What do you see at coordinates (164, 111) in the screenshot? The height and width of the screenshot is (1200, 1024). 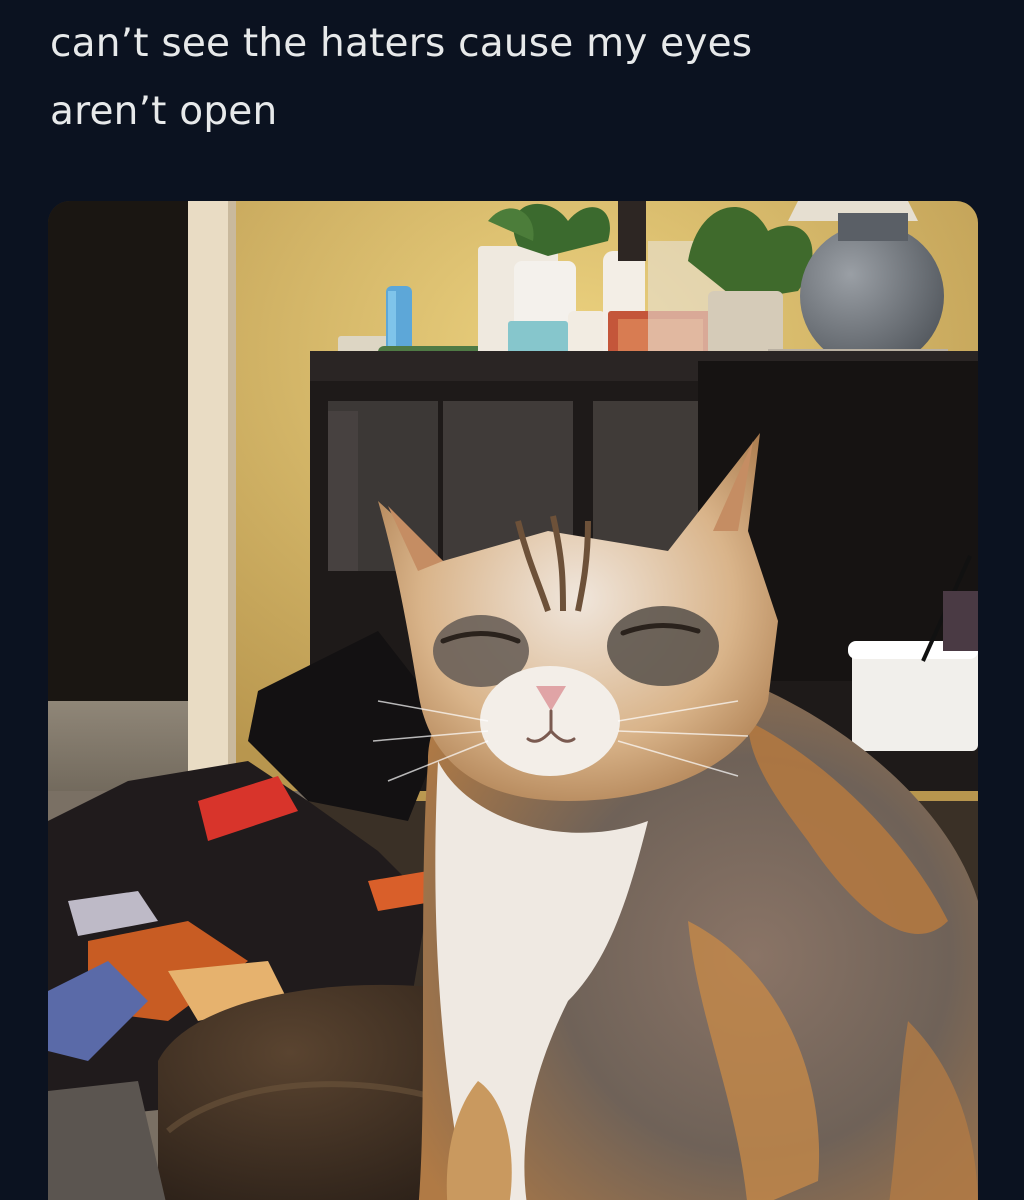 I see `tweet-text-line-2: aren’t open` at bounding box center [164, 111].